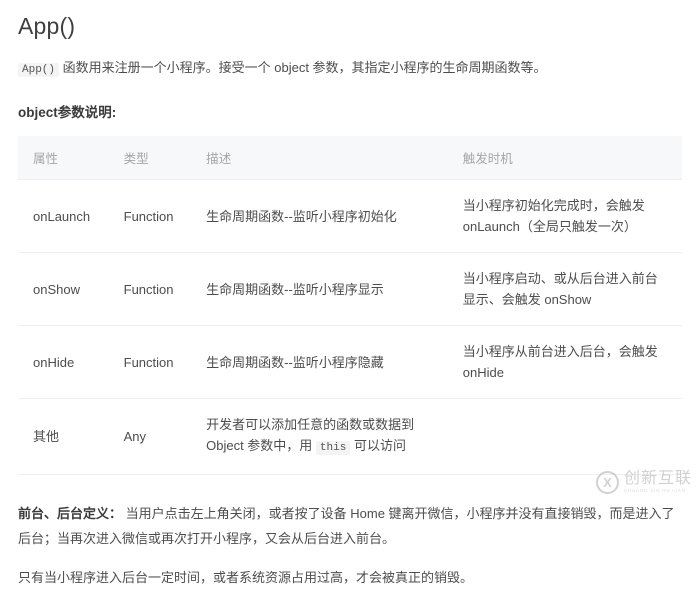  Describe the element at coordinates (657, 479) in the screenshot. I see `watermark-name-cn: 创新互联` at that location.